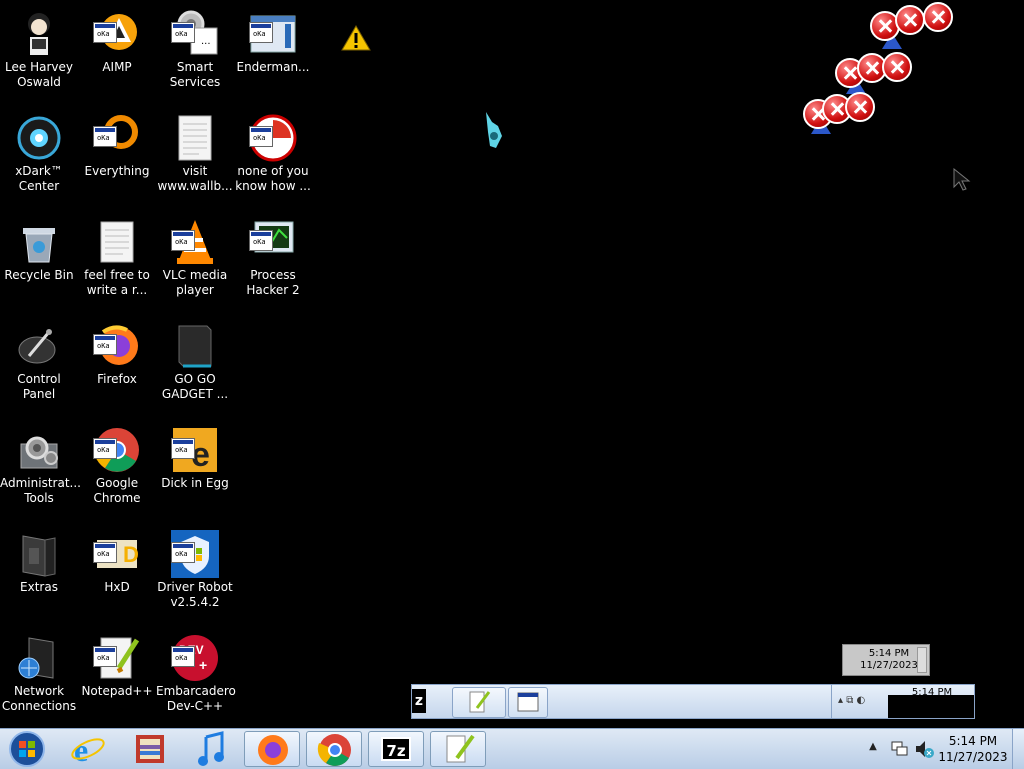 This screenshot has width=1024, height=769. I want to click on desktop-icon-network-connections: Network Connections, so click(39, 678).